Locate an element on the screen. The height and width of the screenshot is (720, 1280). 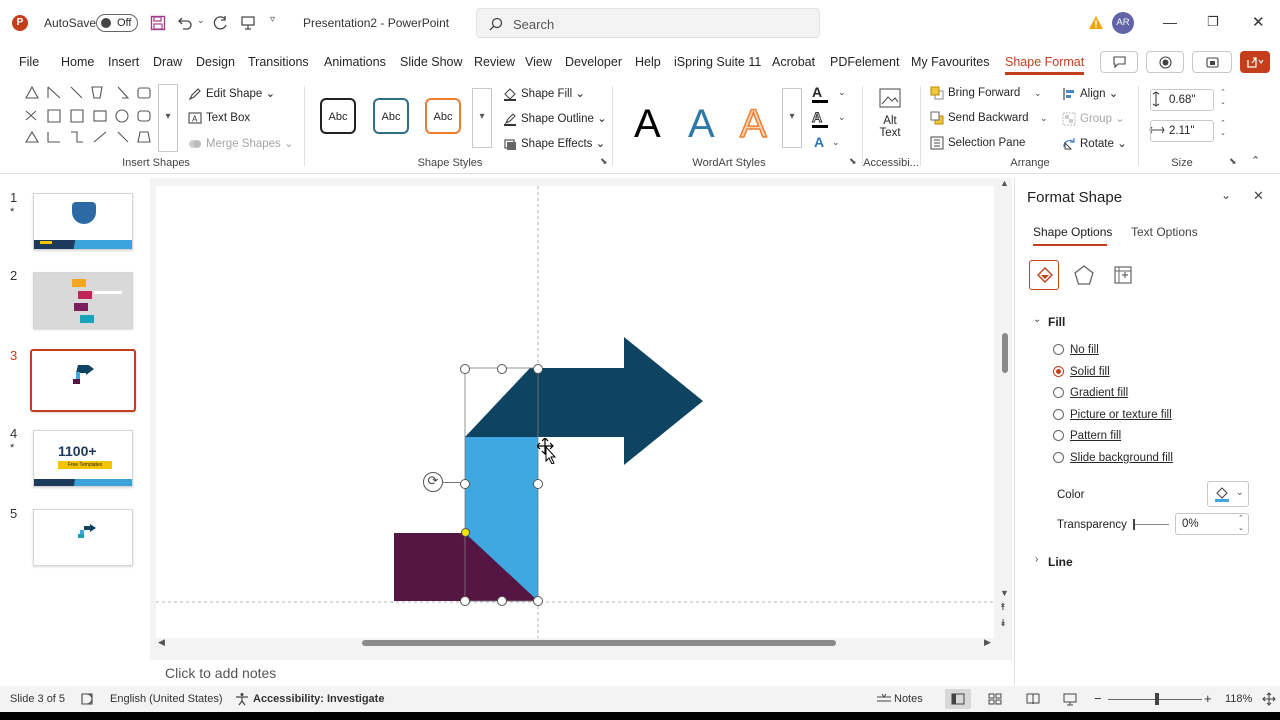
scroll-right-icon: ▶ is located at coordinates (987, 642).